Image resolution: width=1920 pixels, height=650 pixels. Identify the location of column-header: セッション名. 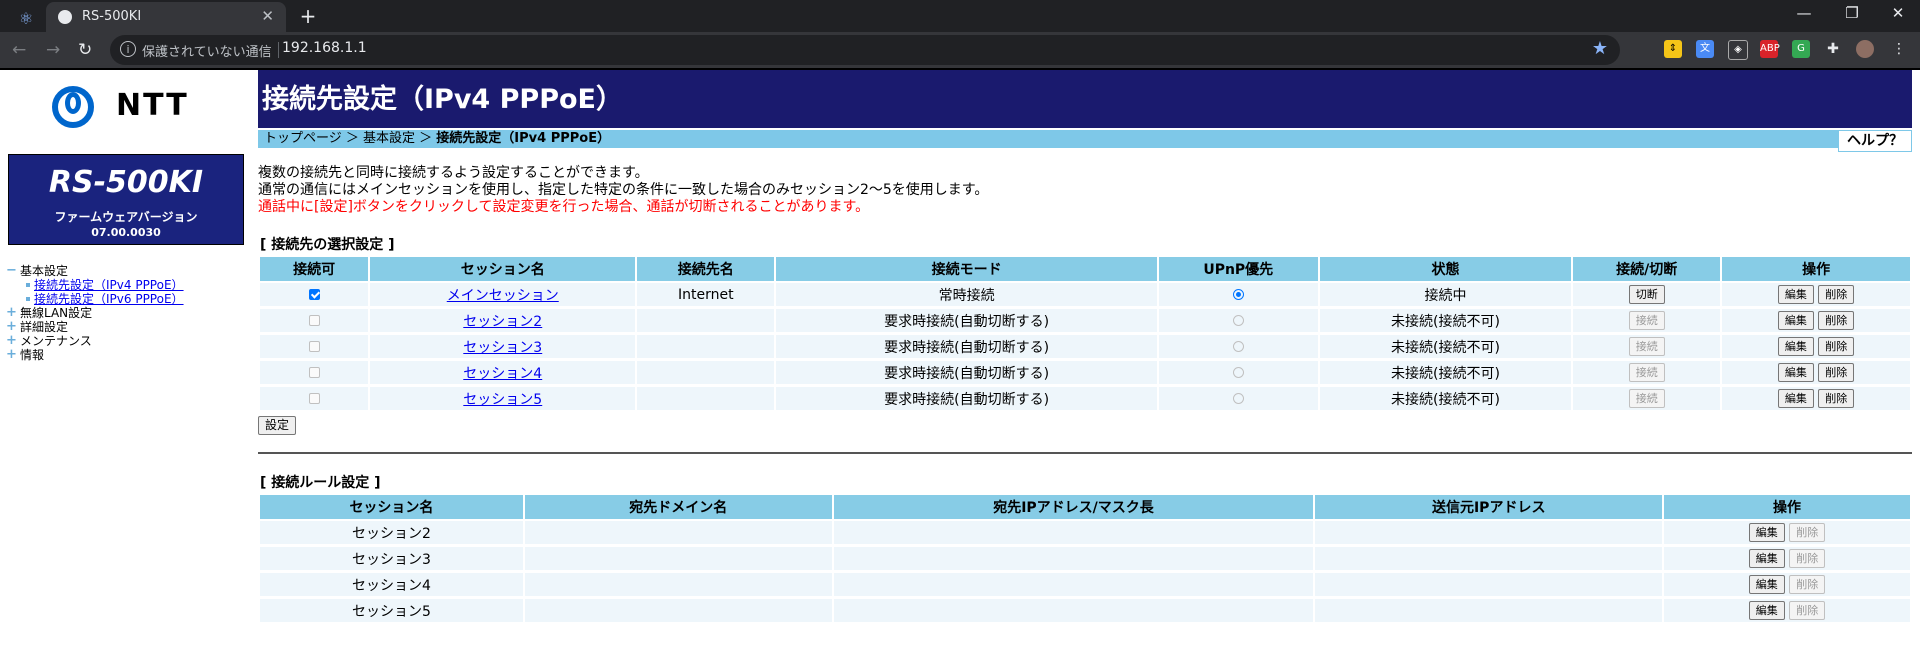
(503, 270).